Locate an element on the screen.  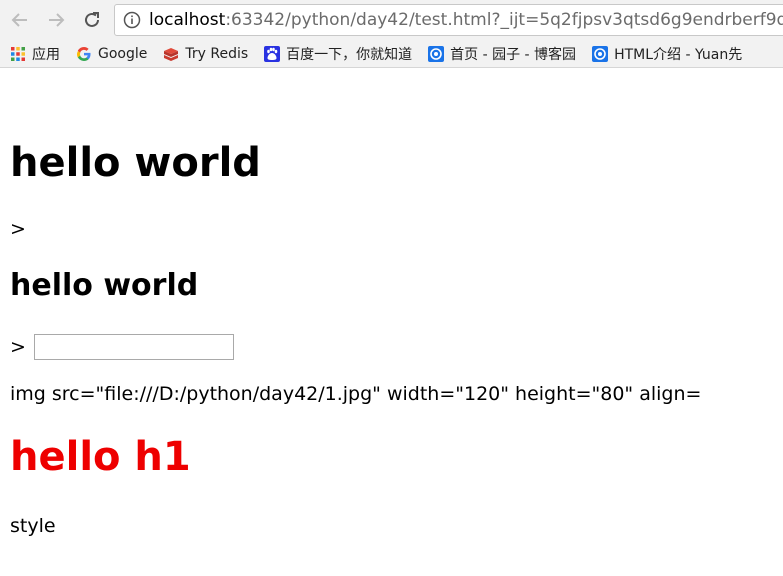
reload-icon is located at coordinates (92, 19).